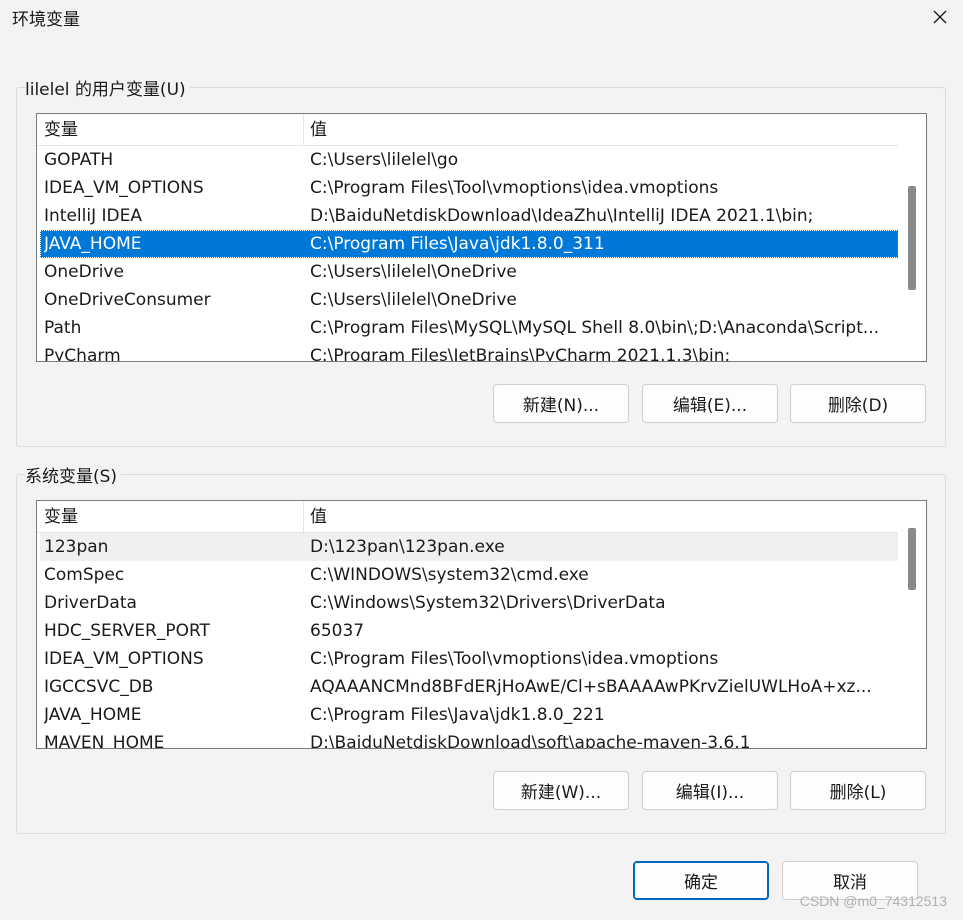 This screenshot has height=920, width=963. I want to click on var-name: OneDriveConsumer, so click(127, 300).